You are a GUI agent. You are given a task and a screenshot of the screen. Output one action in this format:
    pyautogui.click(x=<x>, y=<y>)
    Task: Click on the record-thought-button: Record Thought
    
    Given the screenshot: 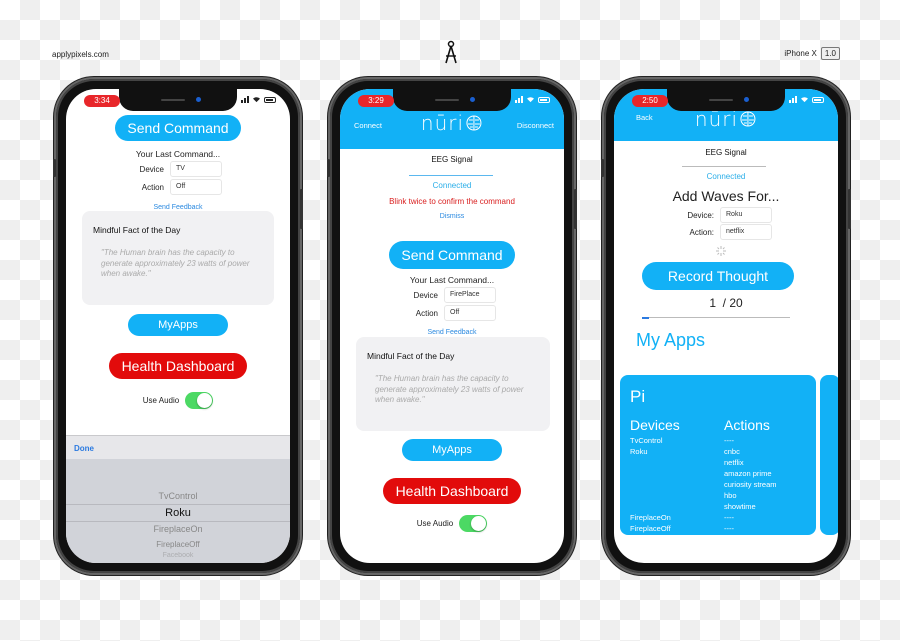 What is the action you would take?
    pyautogui.click(x=718, y=276)
    